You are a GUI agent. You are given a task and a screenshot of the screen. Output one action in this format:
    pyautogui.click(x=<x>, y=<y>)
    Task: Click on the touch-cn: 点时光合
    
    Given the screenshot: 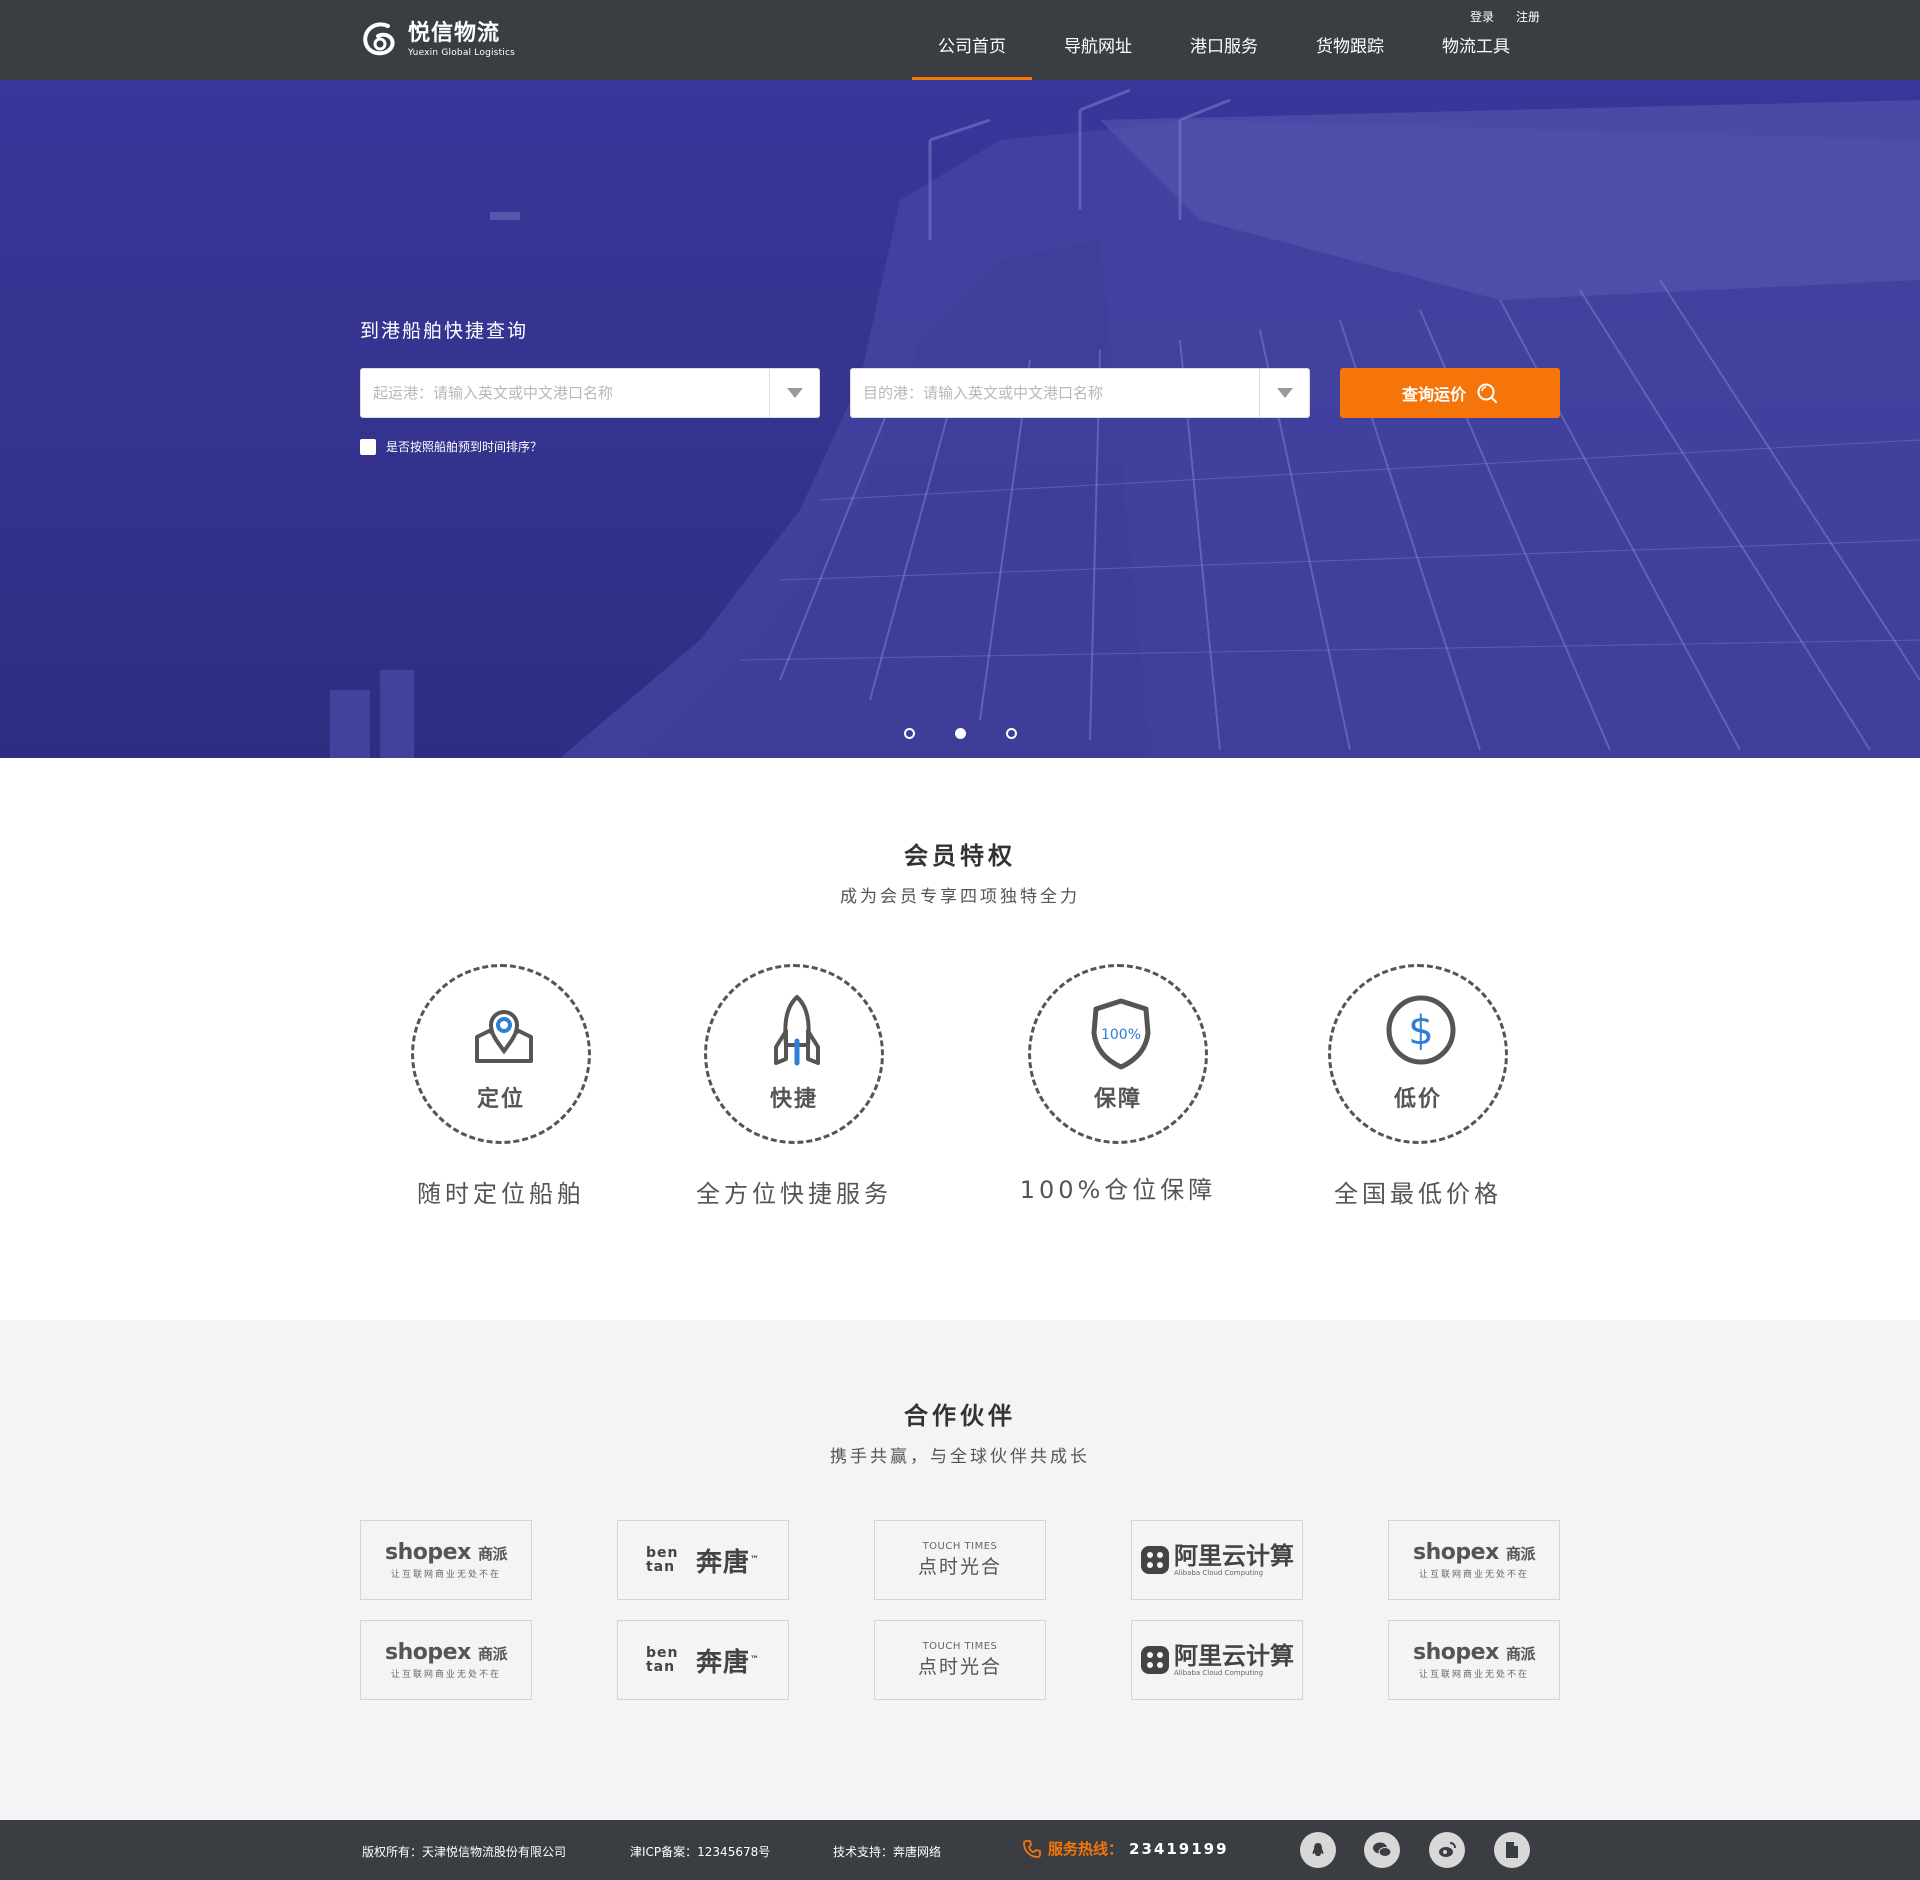 What is the action you would take?
    pyautogui.click(x=959, y=1667)
    